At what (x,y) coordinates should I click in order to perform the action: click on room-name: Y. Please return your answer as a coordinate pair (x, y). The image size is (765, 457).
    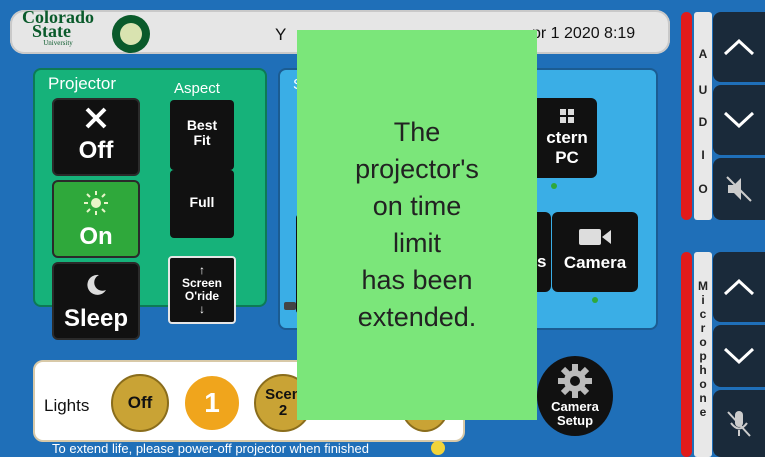
    Looking at the image, I should click on (281, 34).